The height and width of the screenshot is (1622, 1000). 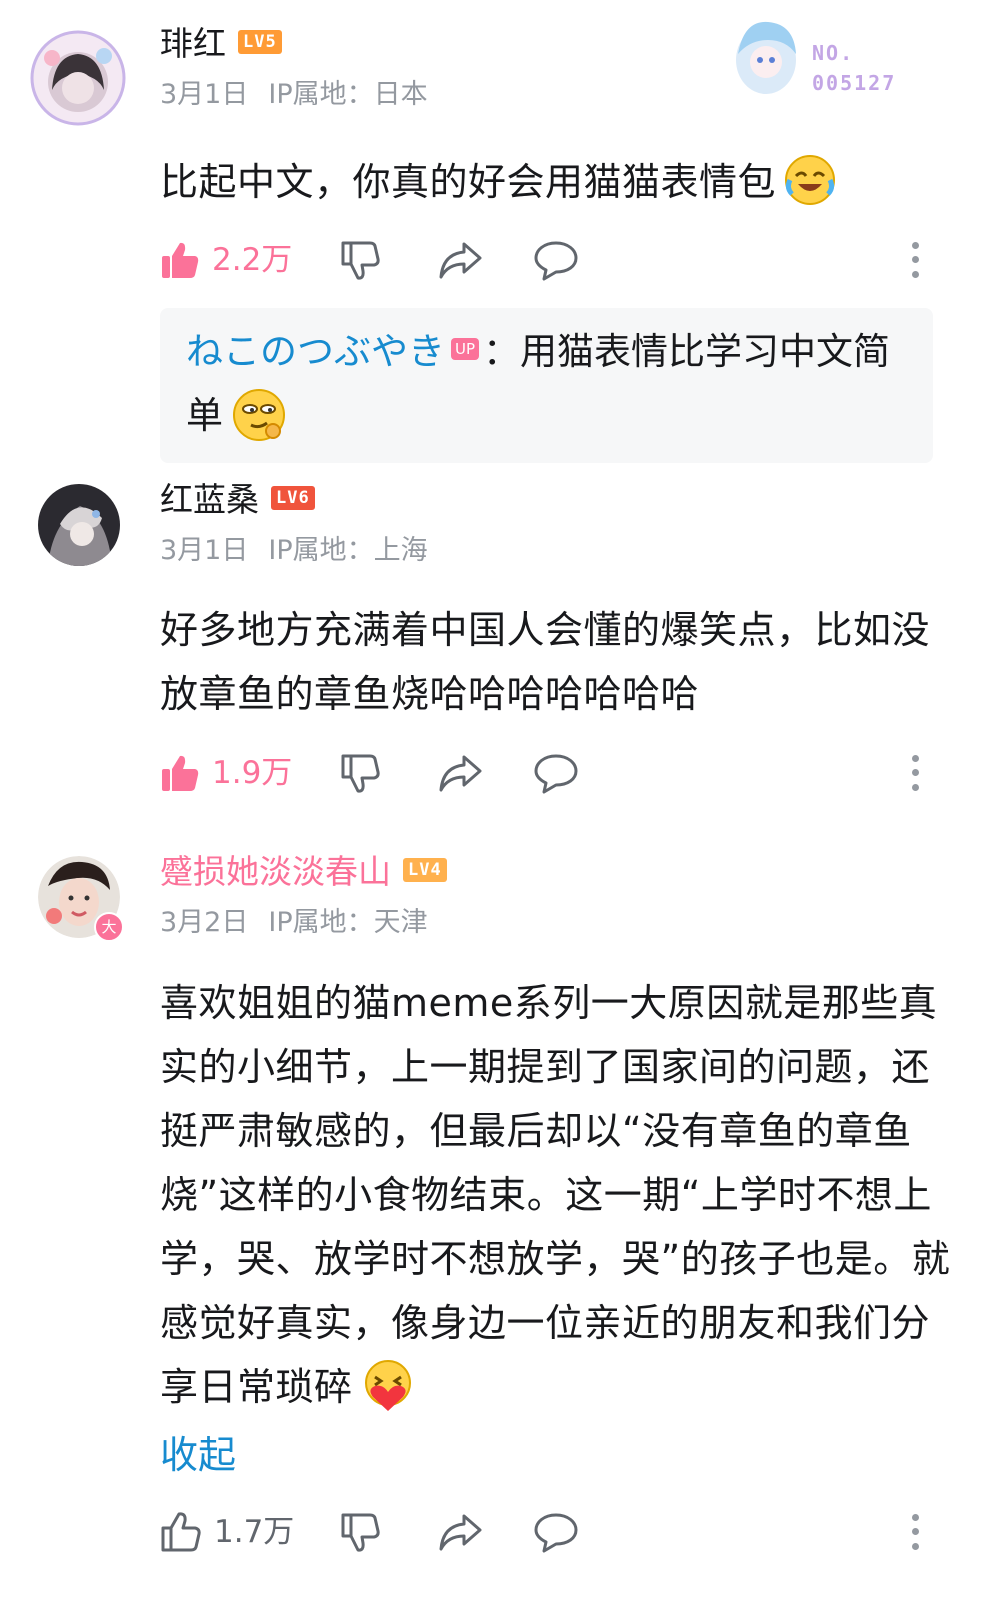 I want to click on username: 红蓝桑 LV6, so click(x=237, y=500).